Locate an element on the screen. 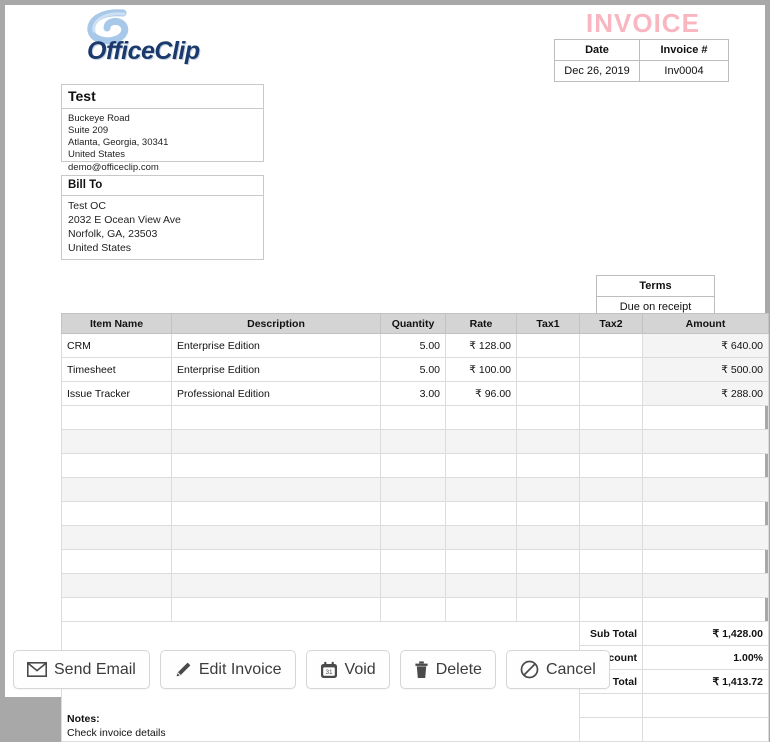 Image resolution: width=770 pixels, height=742 pixels. col-rate: Rate is located at coordinates (481, 323).